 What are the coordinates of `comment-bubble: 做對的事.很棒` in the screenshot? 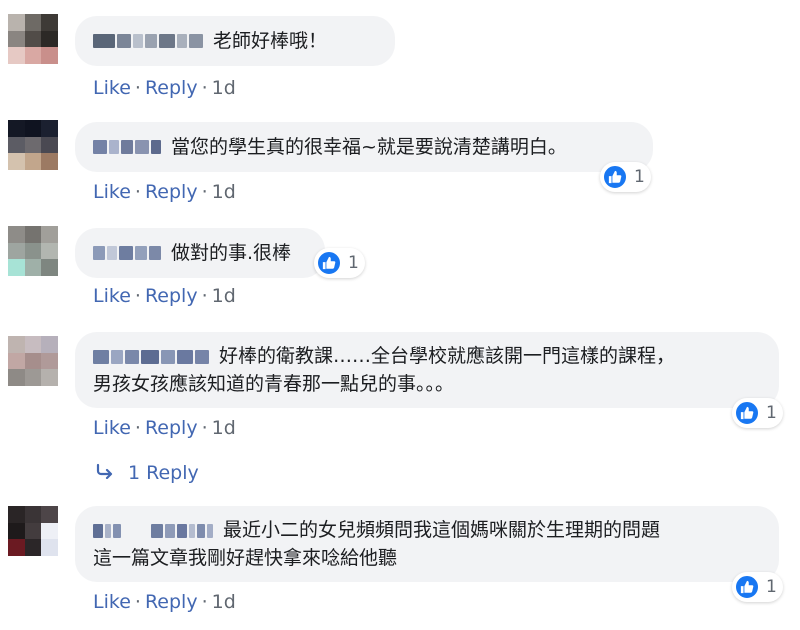 It's located at (200, 253).